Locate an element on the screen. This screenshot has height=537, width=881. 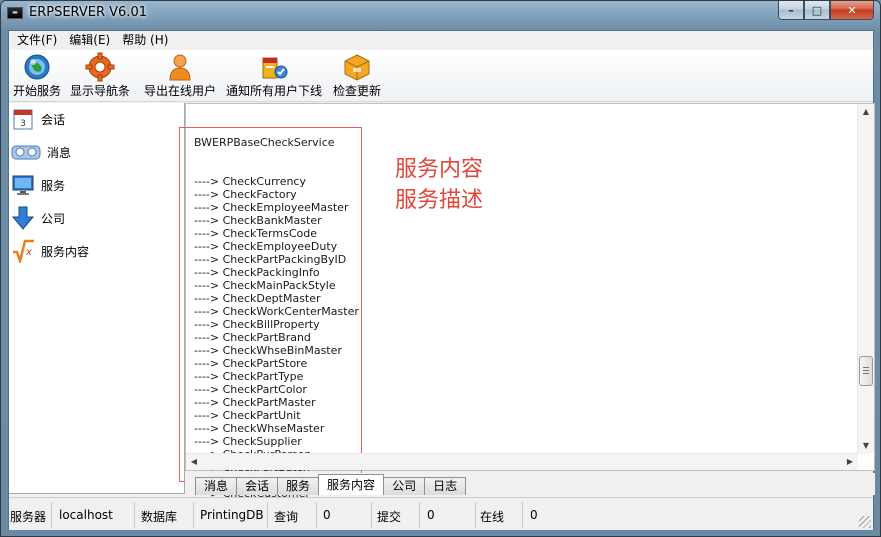
show-nav-button: 显示导航条 is located at coordinates (100, 76).